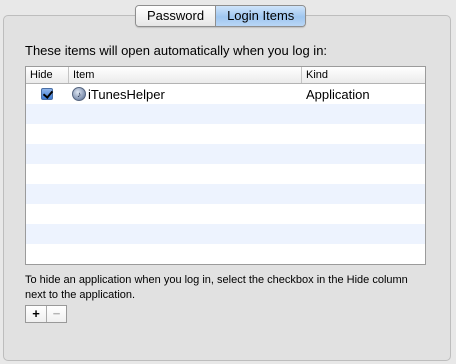 The image size is (456, 364). I want to click on column-header-kind: Kind, so click(363, 75).